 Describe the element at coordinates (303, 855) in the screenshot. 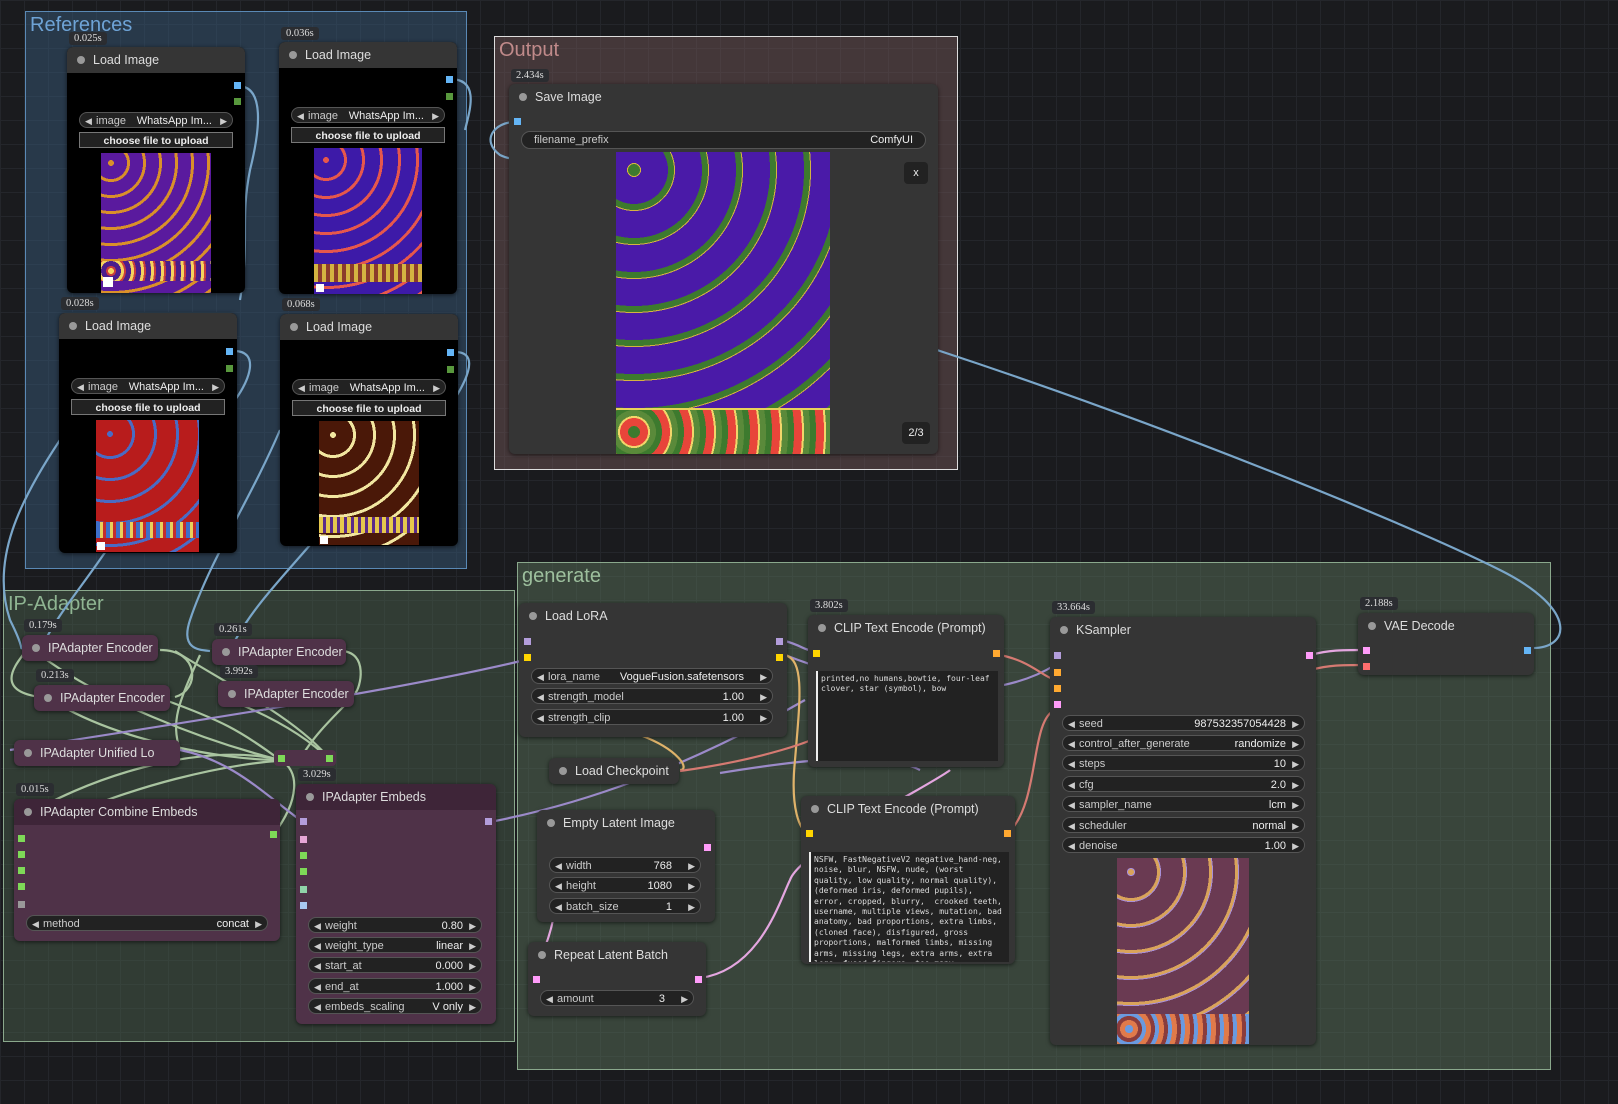

I see `pos-embed-input-socket` at that location.